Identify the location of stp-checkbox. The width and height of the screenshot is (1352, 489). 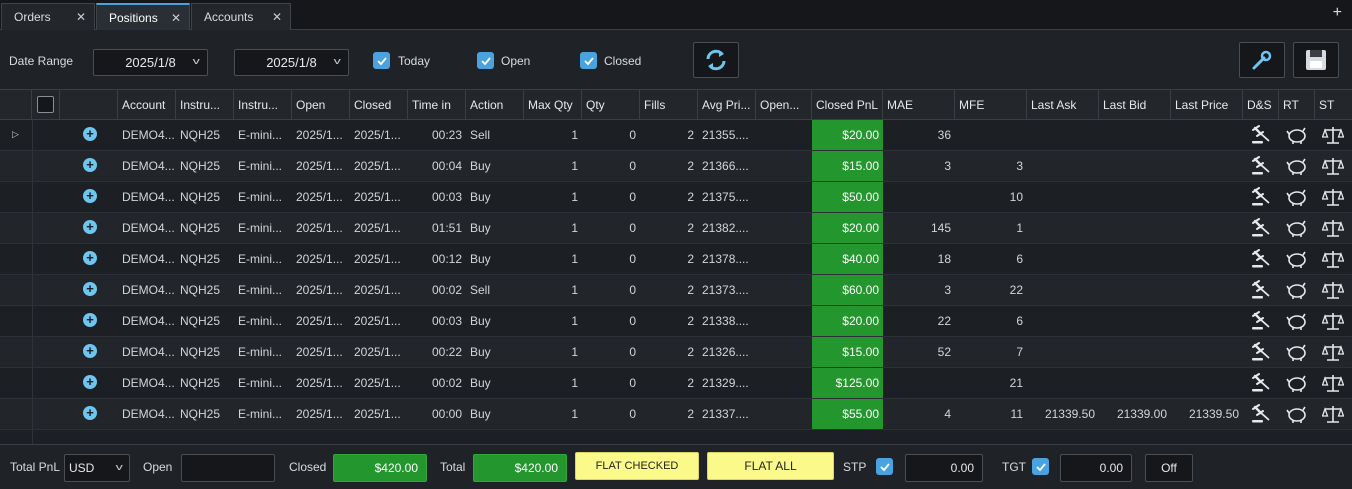
(884, 466).